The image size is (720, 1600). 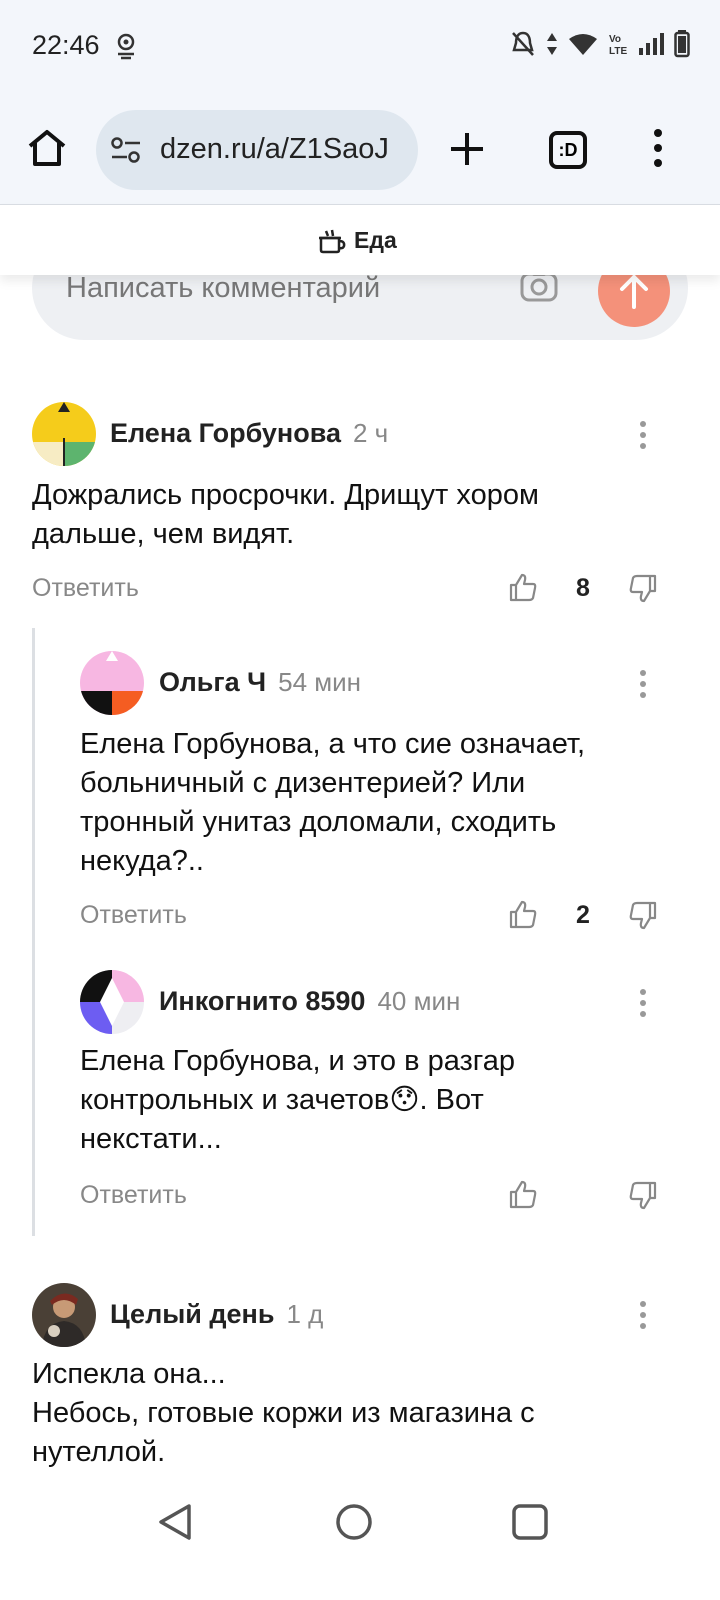 I want to click on comment-line: Небось, готовые коржи из магазина с, so click(x=283, y=1413).